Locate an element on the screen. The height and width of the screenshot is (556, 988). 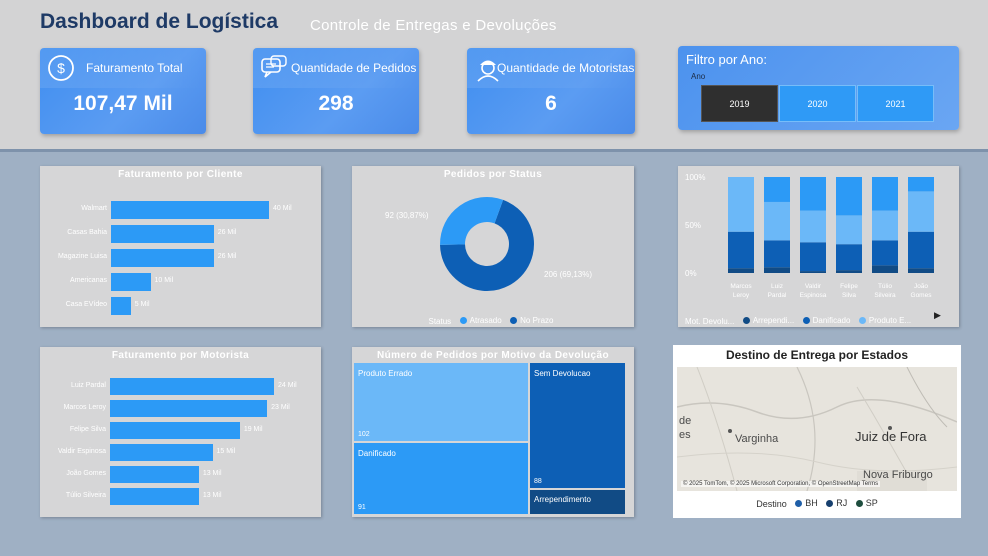
x-category-label: Luiz is located at coordinates (777, 286).